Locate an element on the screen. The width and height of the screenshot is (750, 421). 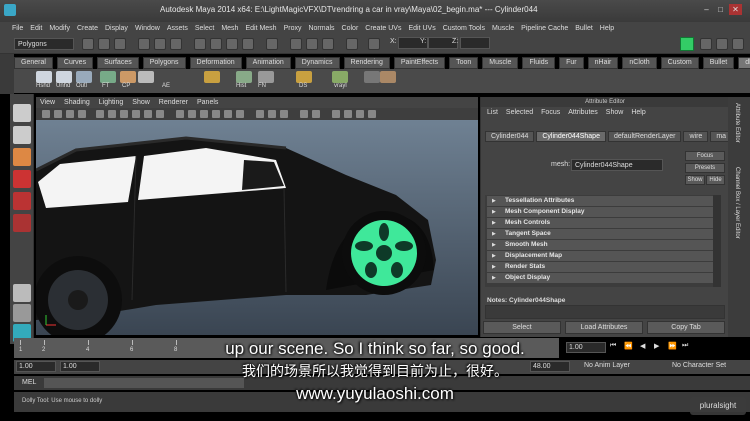
transform-mode-icon is located at coordinates (374, 44).